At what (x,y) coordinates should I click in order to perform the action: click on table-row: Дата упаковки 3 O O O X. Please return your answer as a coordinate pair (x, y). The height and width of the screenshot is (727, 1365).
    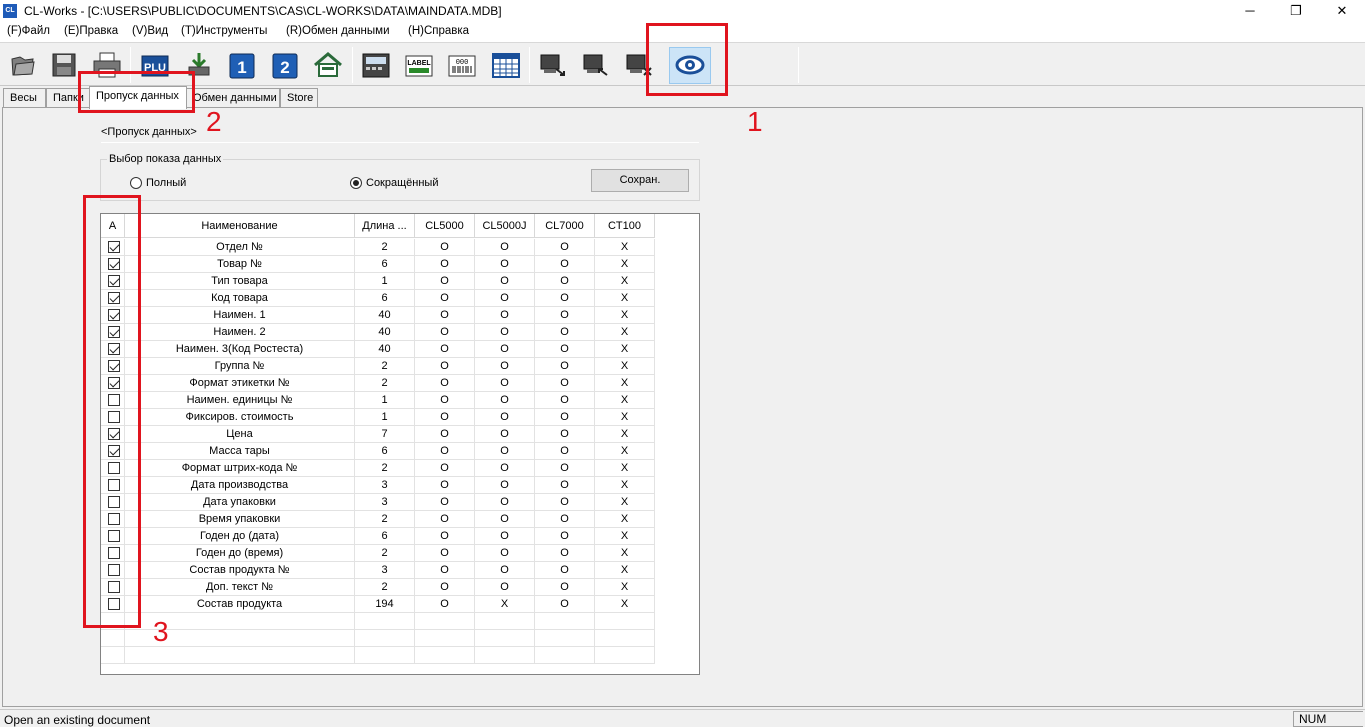
    Looking at the image, I should click on (400, 502).